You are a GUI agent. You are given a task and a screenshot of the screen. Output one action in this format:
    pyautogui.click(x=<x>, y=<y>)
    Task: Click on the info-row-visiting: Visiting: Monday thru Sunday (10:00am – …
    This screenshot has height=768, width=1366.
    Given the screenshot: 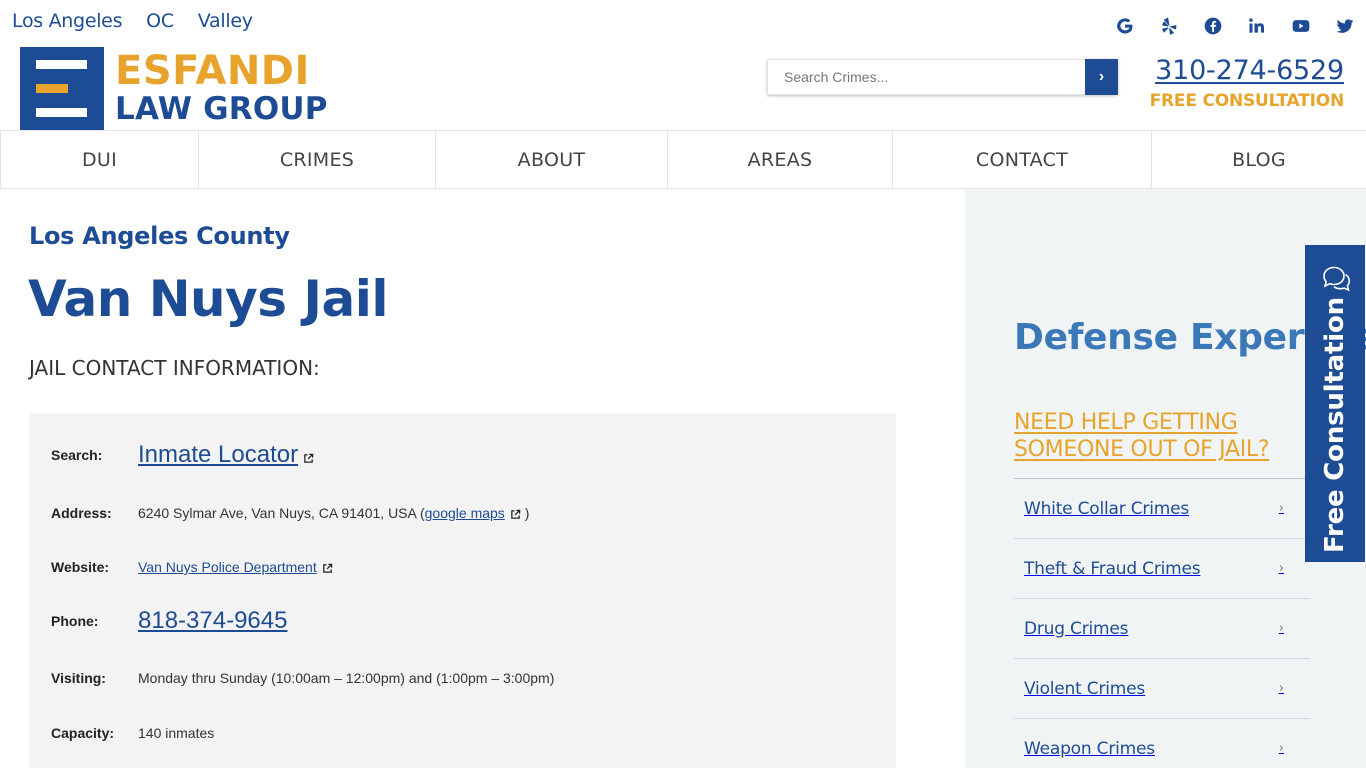 What is the action you would take?
    pyautogui.click(x=302, y=678)
    